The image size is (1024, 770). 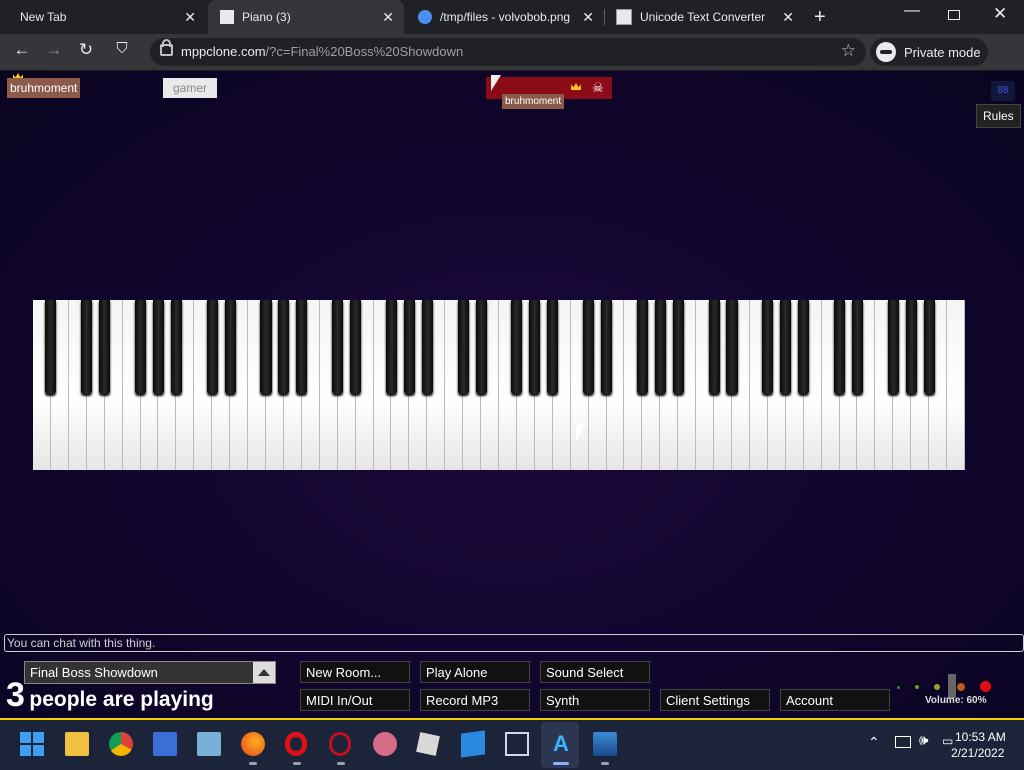 I want to click on chevron-up-icon, so click(x=264, y=672).